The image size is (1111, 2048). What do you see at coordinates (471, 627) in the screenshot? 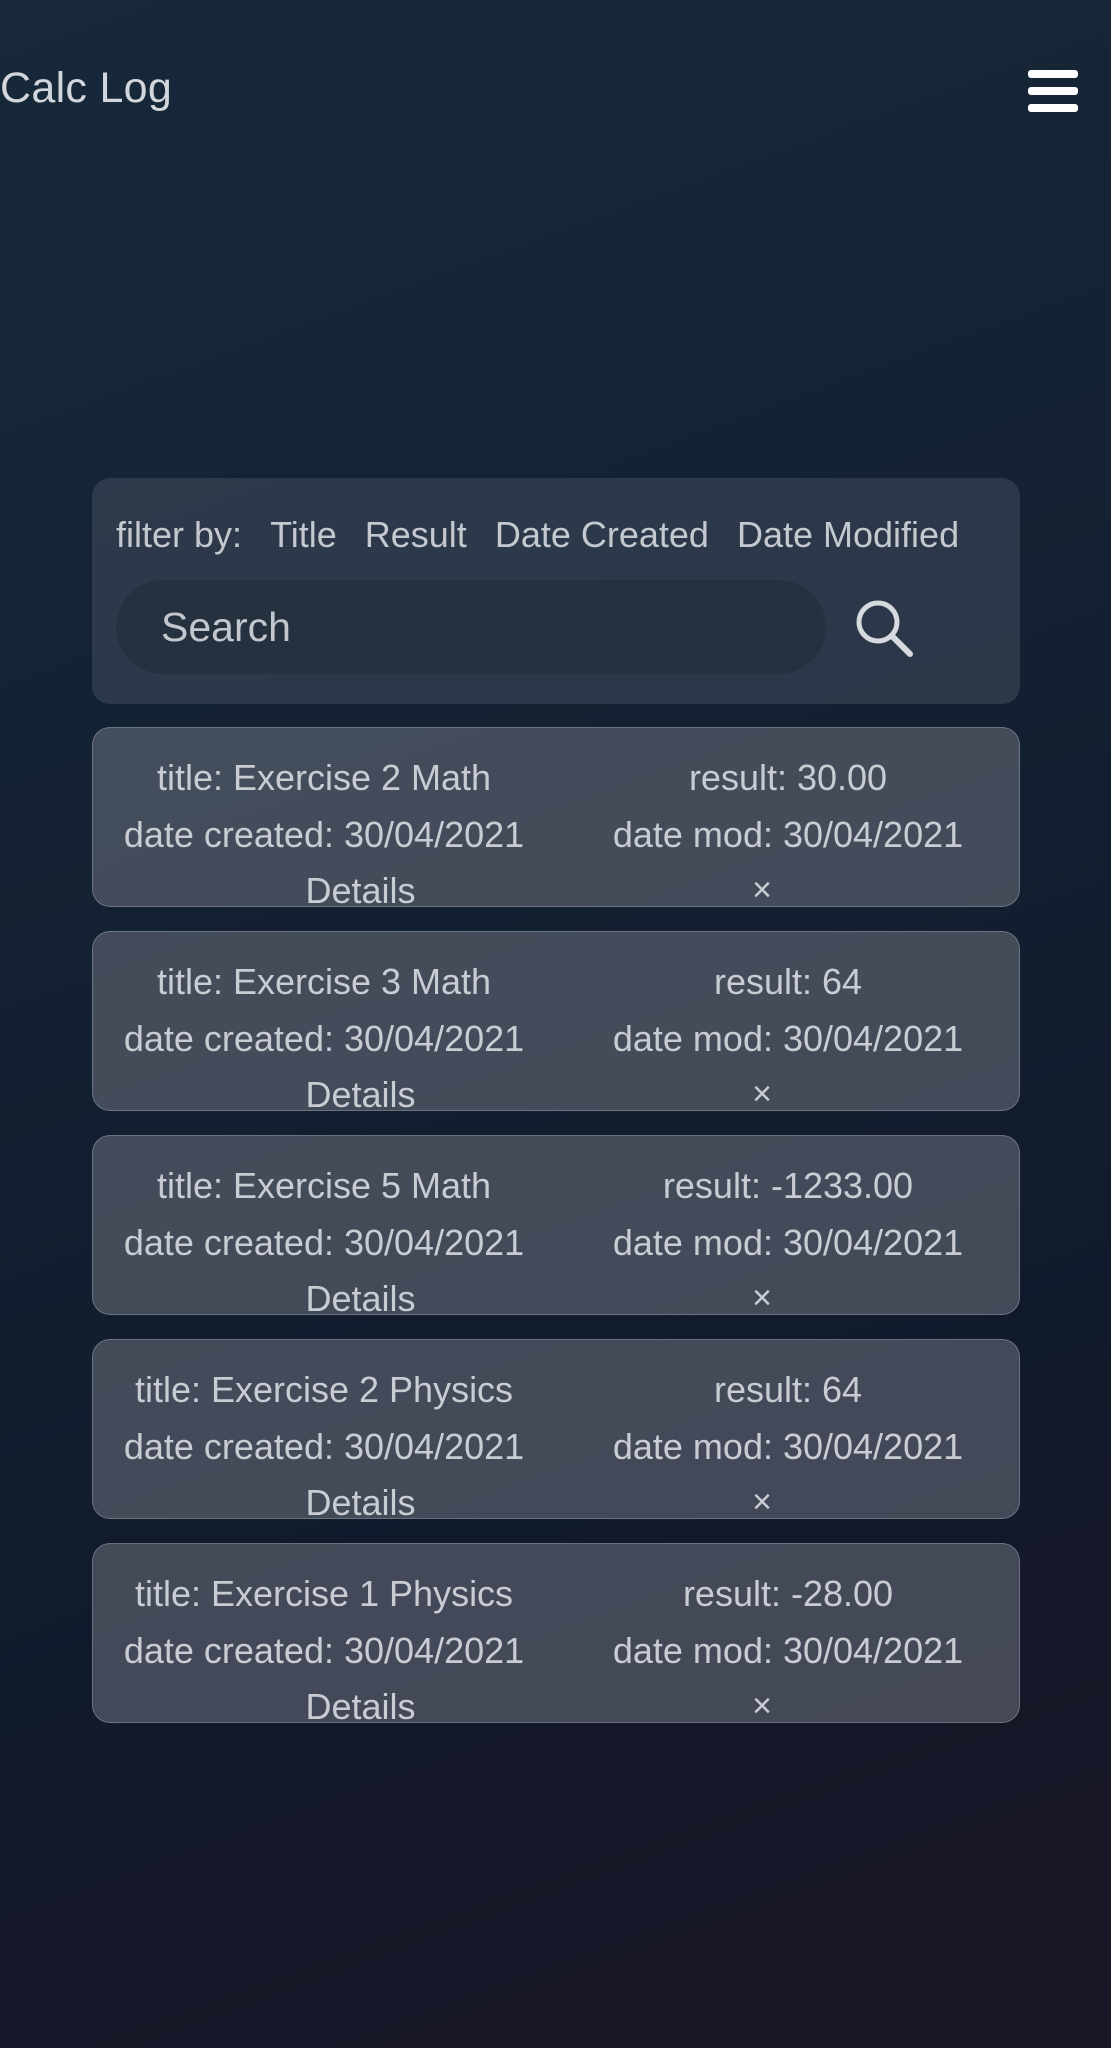
I see `search-input` at bounding box center [471, 627].